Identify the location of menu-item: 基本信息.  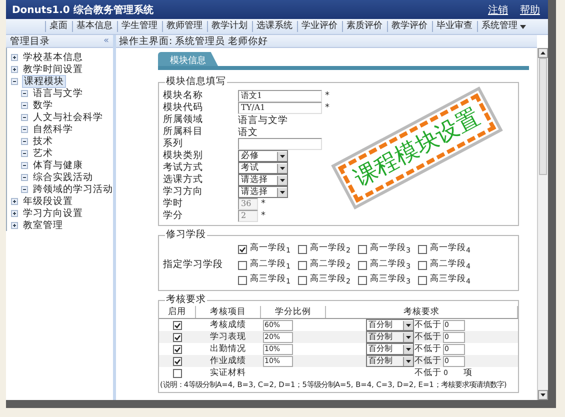
(94, 26).